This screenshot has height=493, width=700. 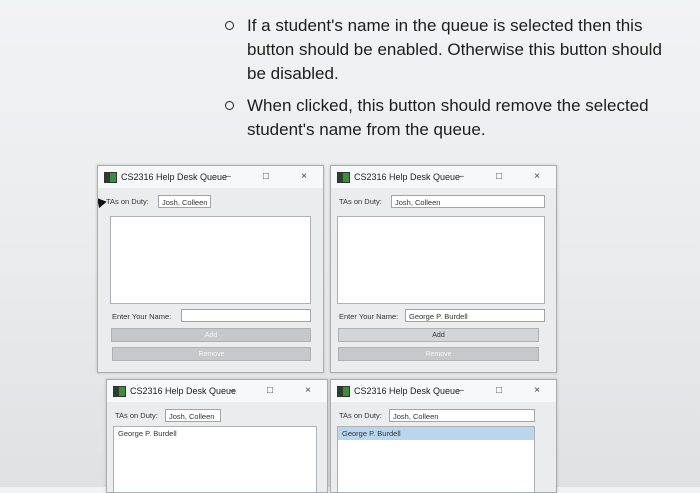 What do you see at coordinates (436, 433) in the screenshot?
I see `queue-item-selected: George P. Burdell` at bounding box center [436, 433].